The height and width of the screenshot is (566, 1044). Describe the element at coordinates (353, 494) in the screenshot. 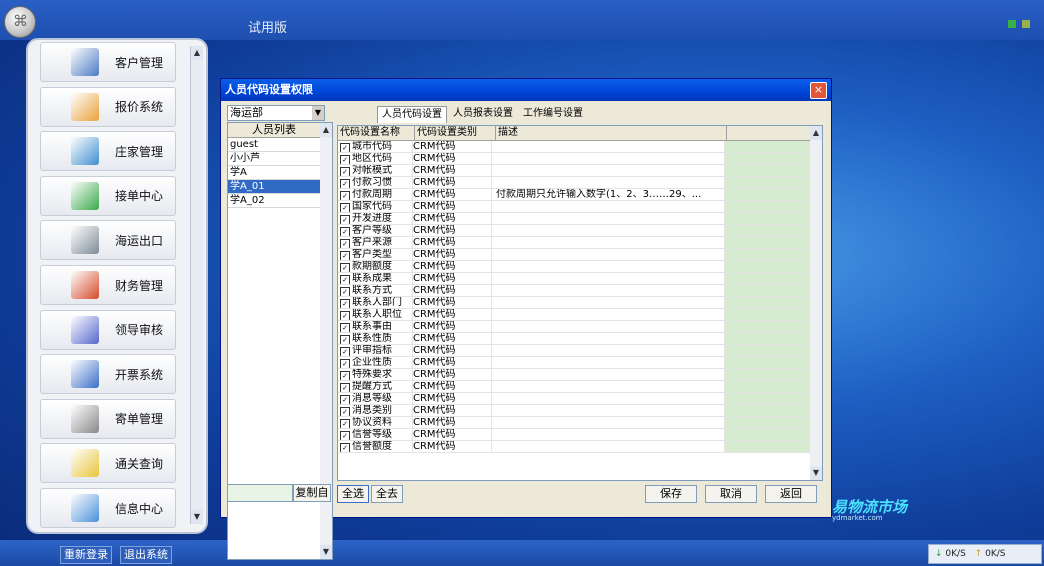

I see `select-all-button: 全选` at that location.